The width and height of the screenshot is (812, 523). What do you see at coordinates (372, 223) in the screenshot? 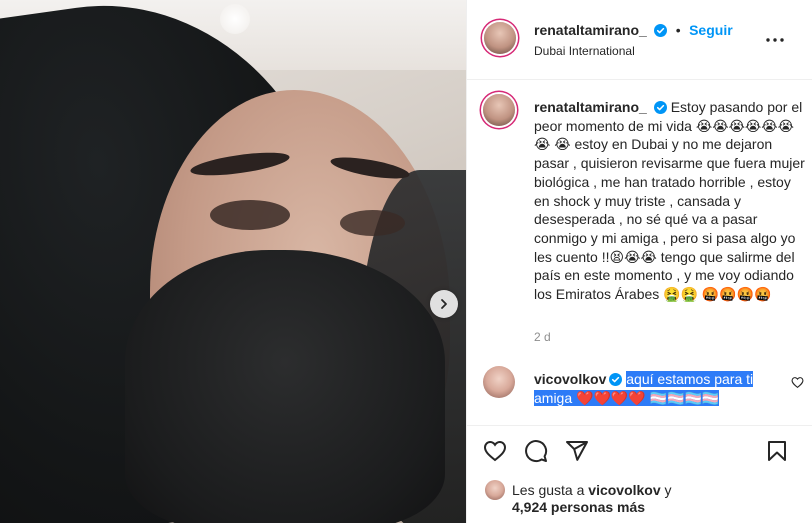
I see `eye-right` at bounding box center [372, 223].